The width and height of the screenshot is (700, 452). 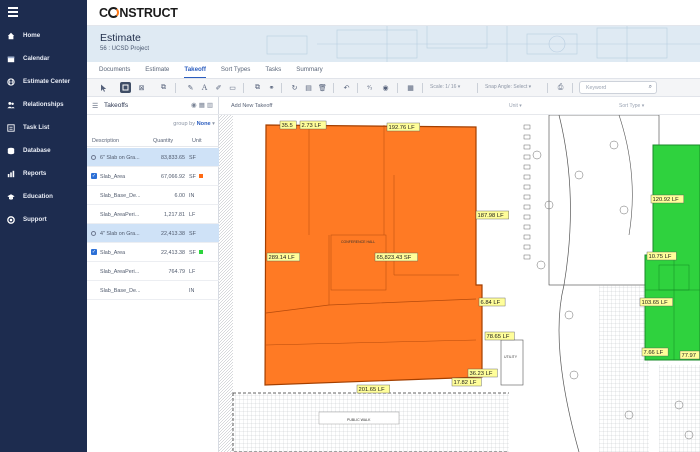 I want to click on measurement-label: 65,823.43 SF, so click(x=394, y=258).